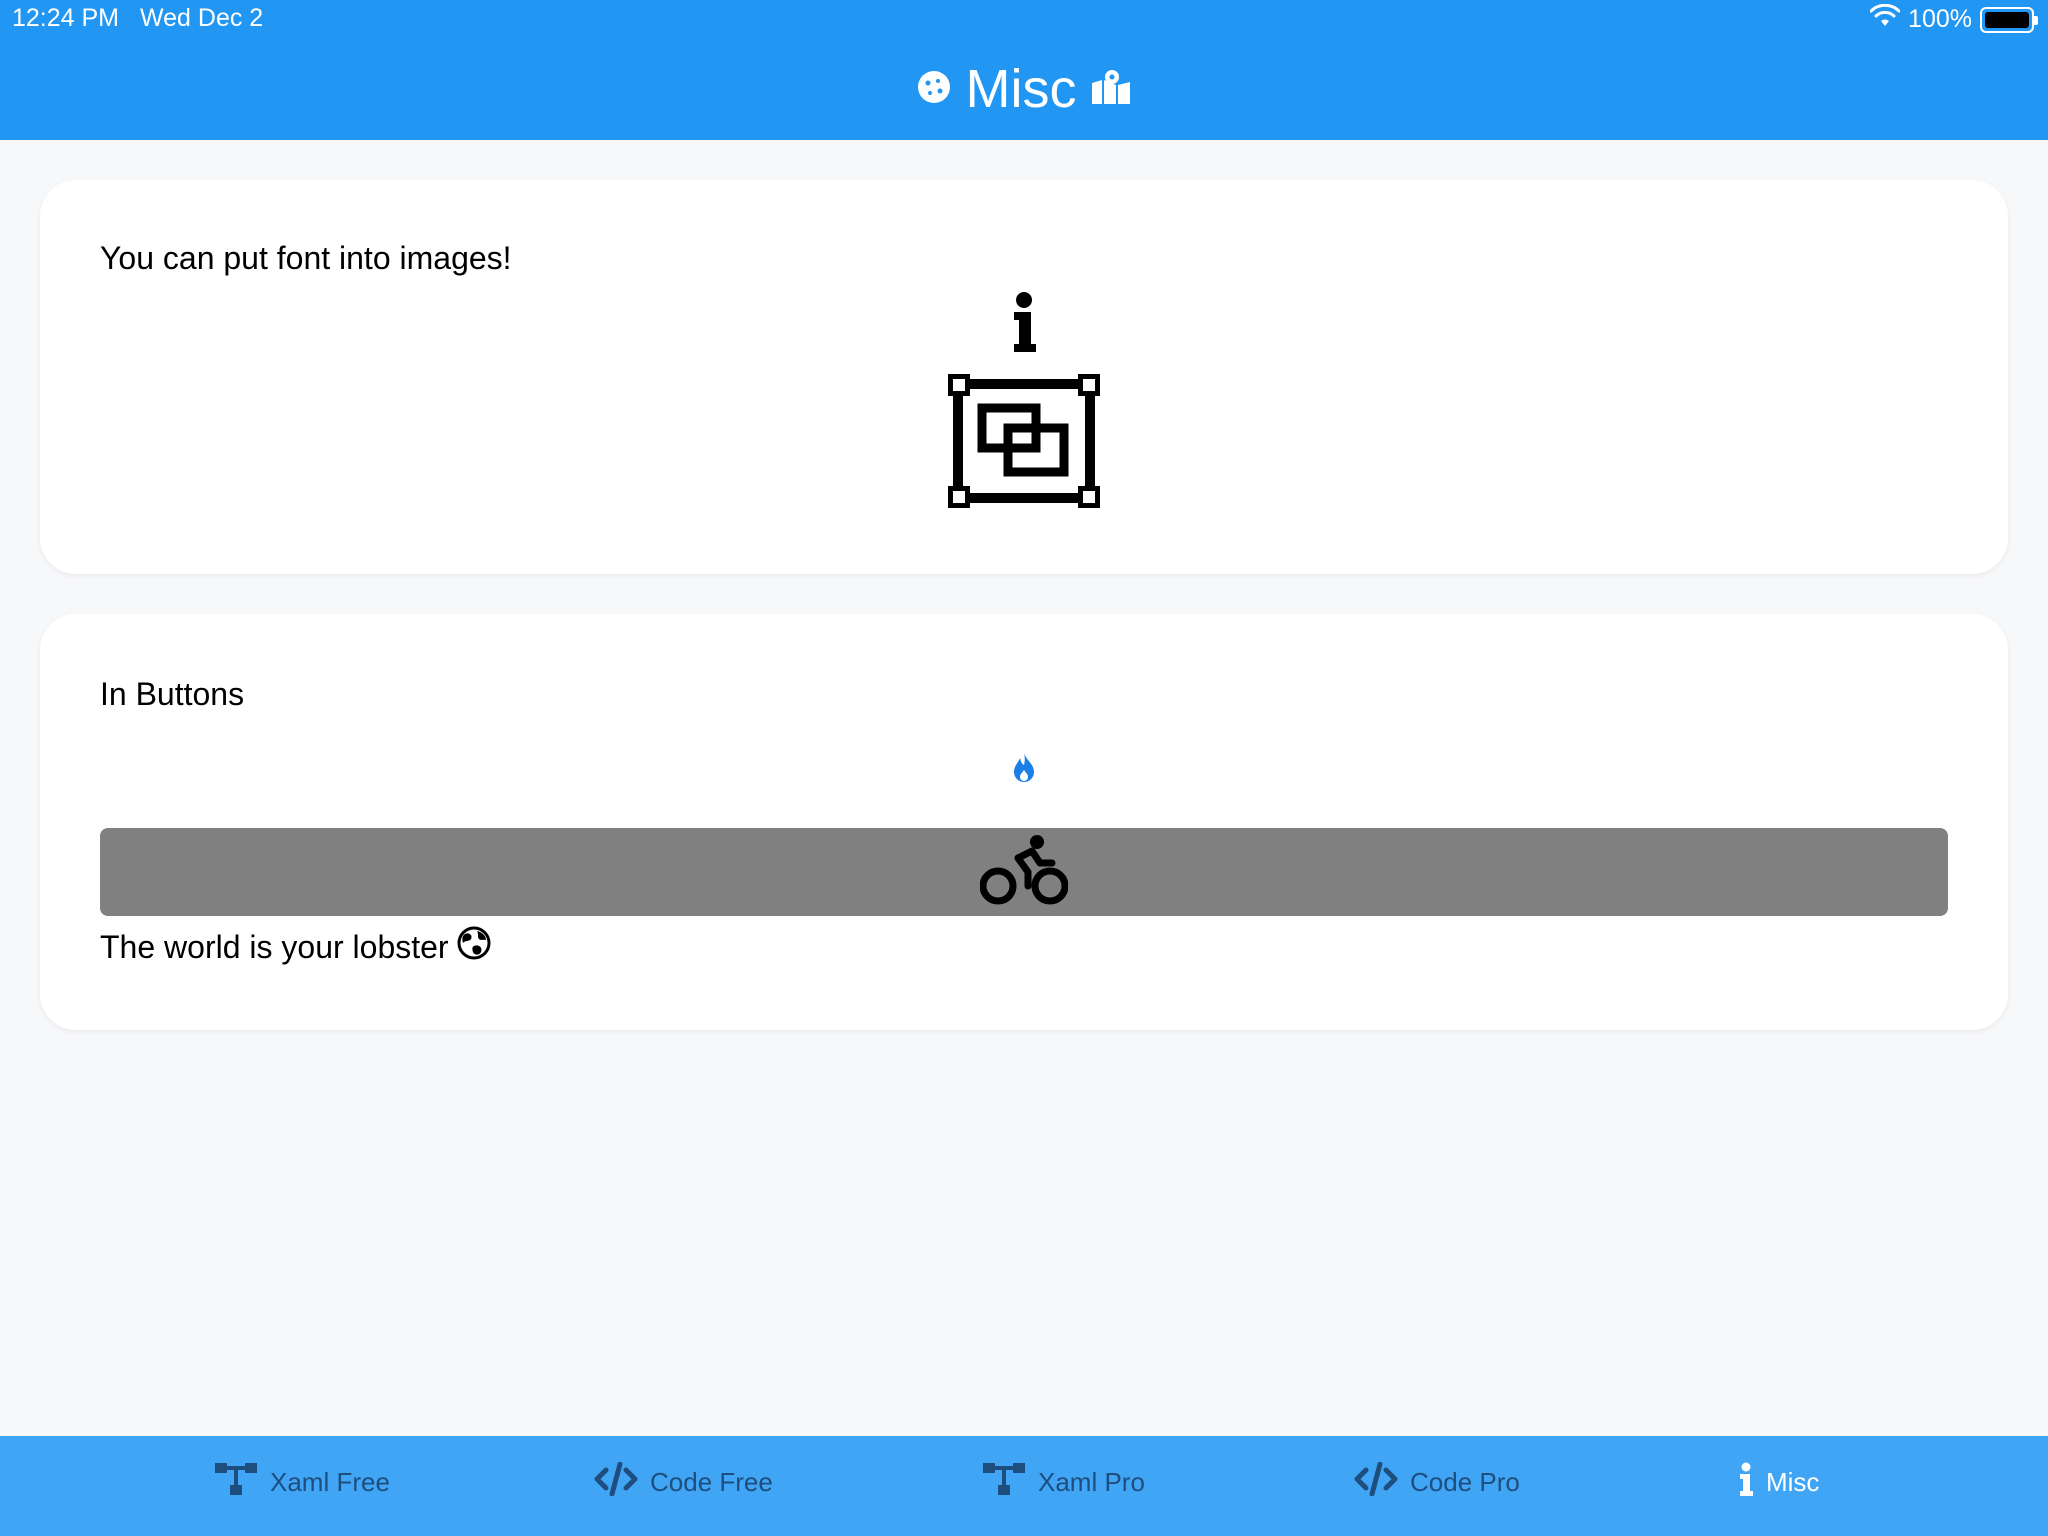  I want to click on tab-label: Misc, so click(1793, 1482).